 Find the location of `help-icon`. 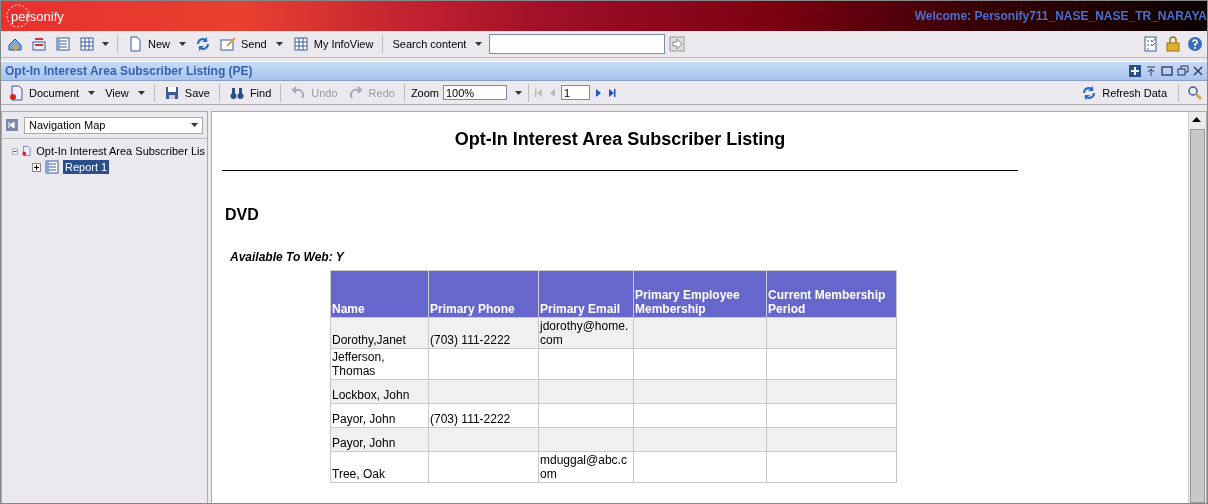

help-icon is located at coordinates (1195, 44).